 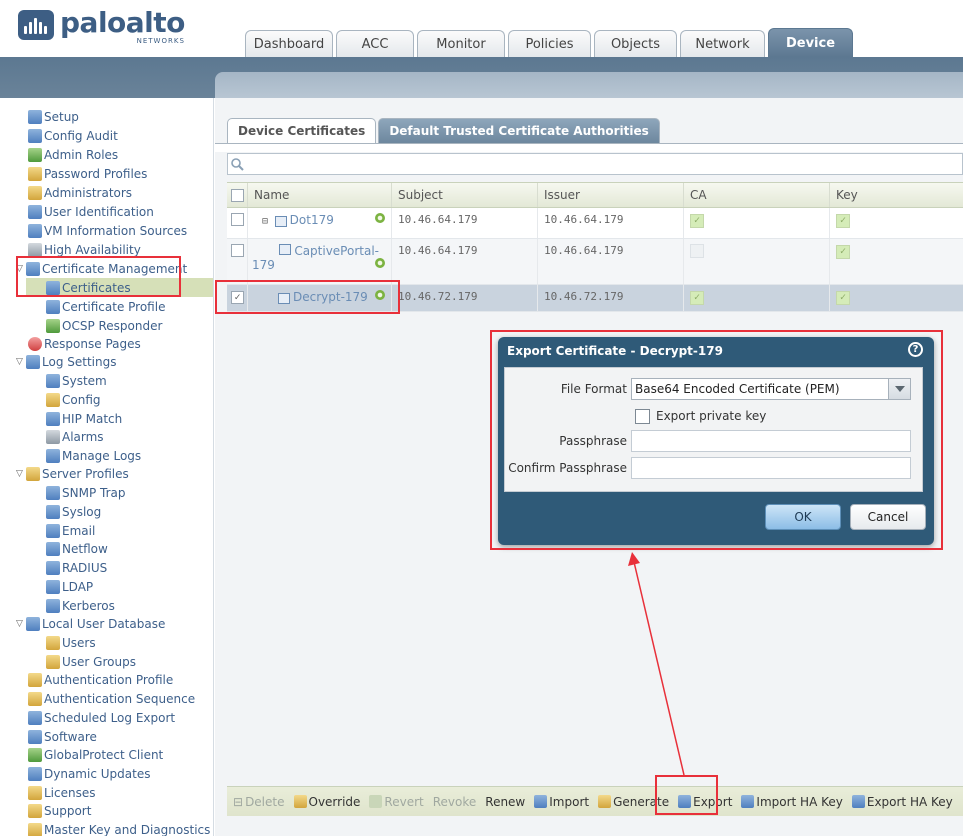 I want to click on sidebar-item-hip-match: HIP Match, so click(x=84, y=418).